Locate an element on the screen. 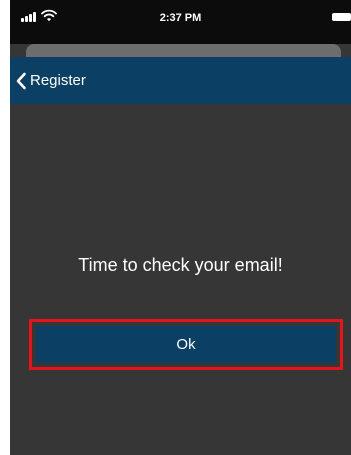  ok-button: Ok is located at coordinates (186, 344).